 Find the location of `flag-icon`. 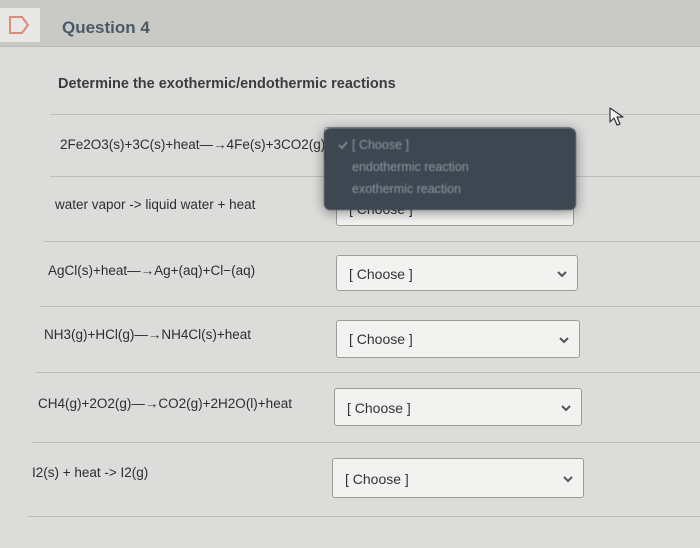

flag-icon is located at coordinates (19, 25).